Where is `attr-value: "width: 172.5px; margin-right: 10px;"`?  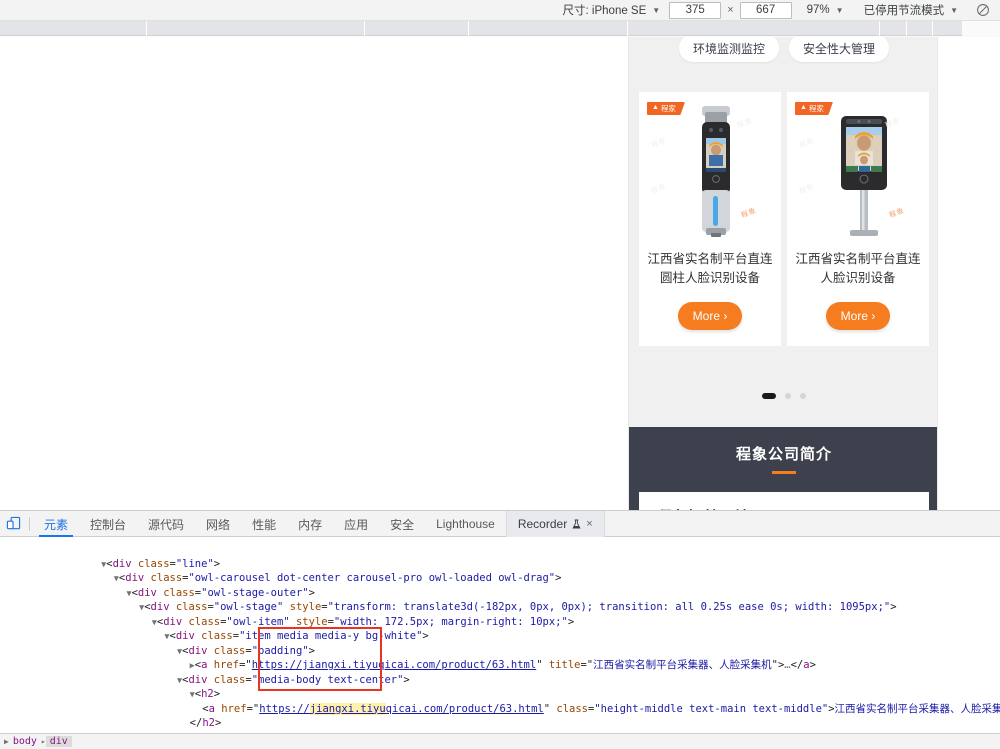 attr-value: "width: 172.5px; margin-right: 10px;" is located at coordinates (450, 621).